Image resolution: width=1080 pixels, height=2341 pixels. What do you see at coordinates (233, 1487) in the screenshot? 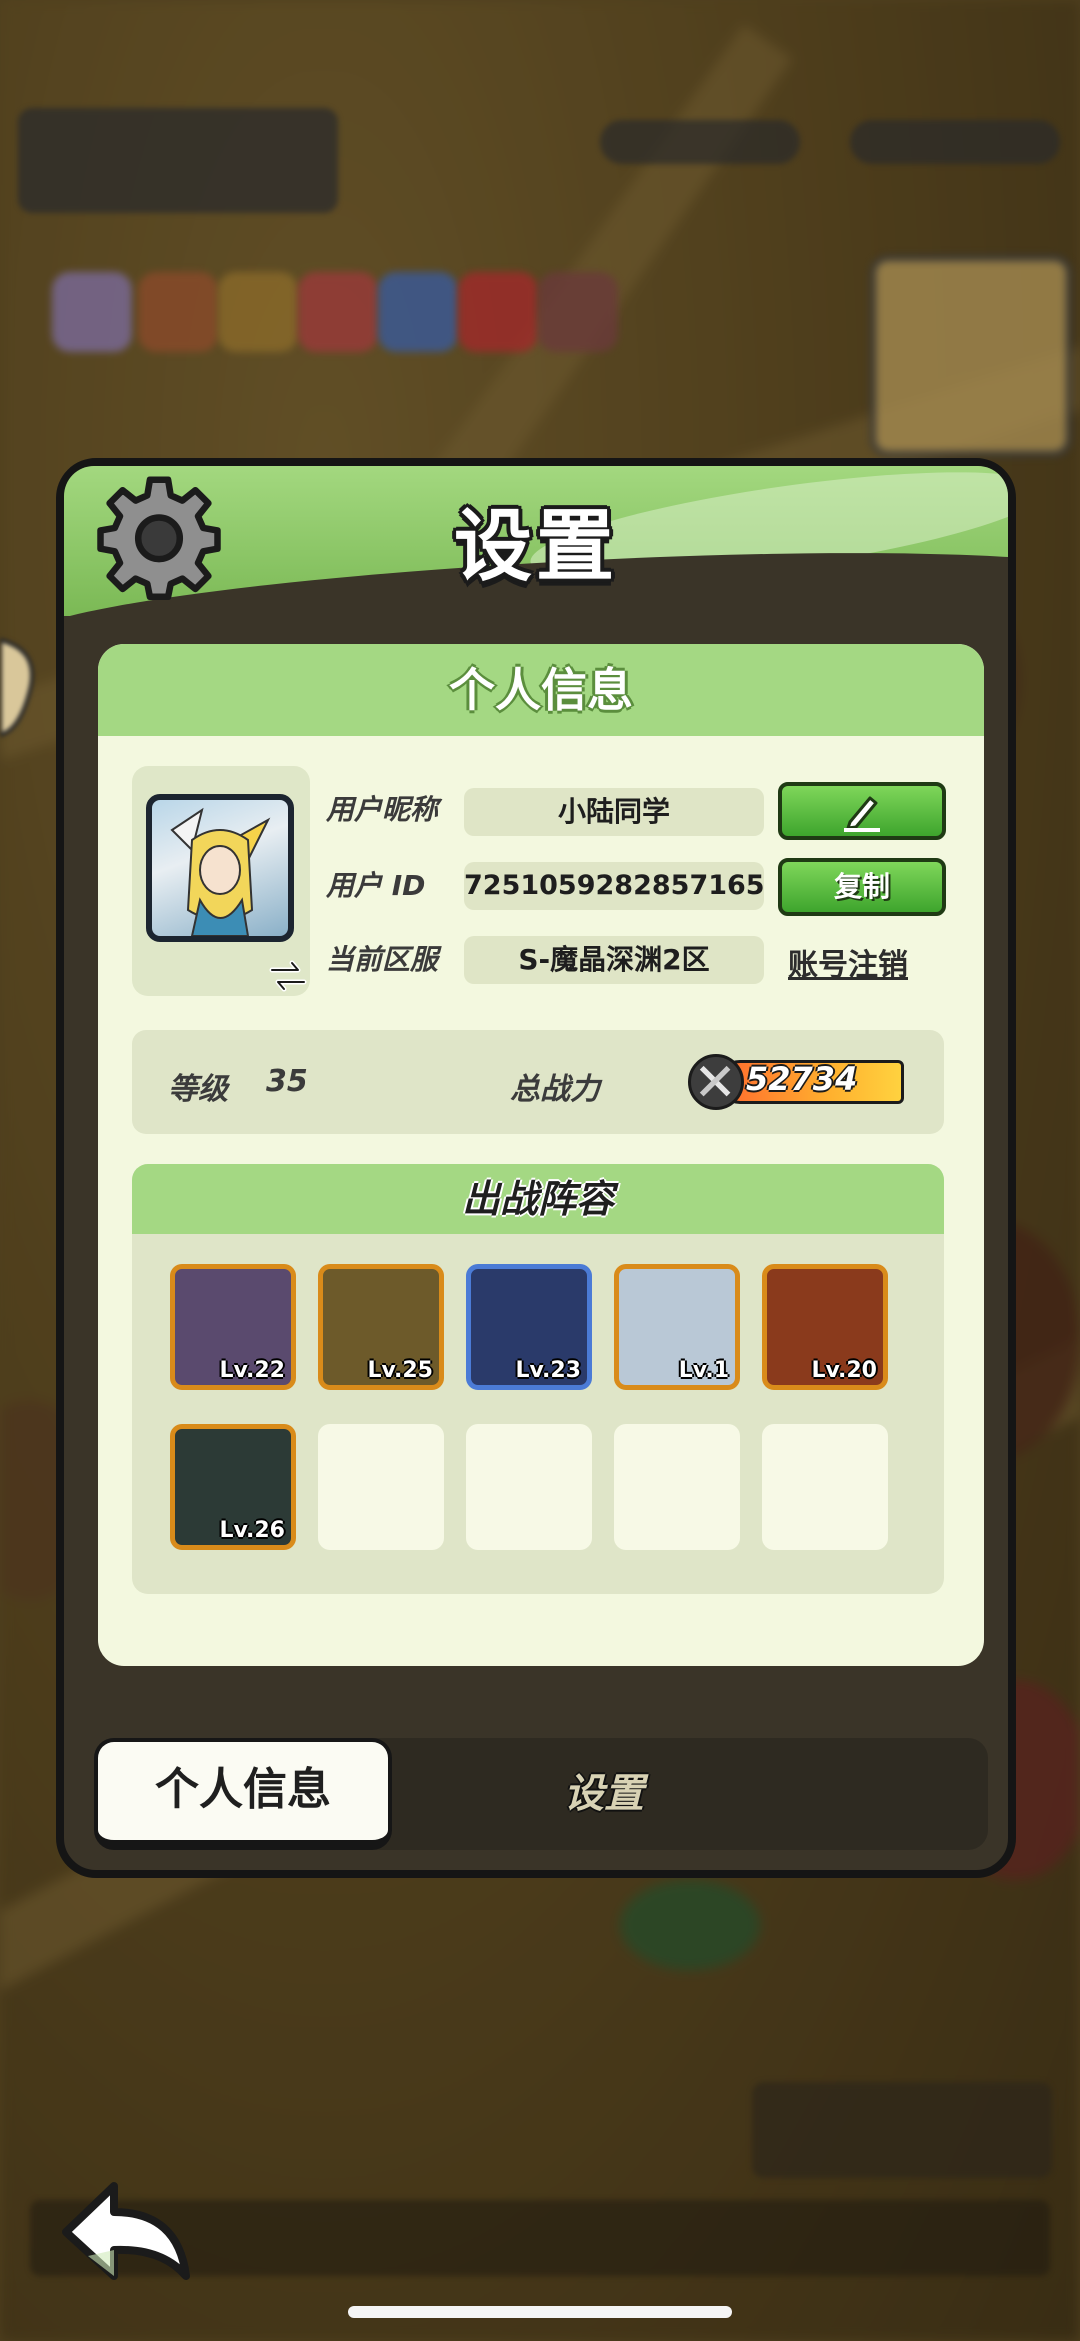
I see `hero-slot: Lv.26` at bounding box center [233, 1487].